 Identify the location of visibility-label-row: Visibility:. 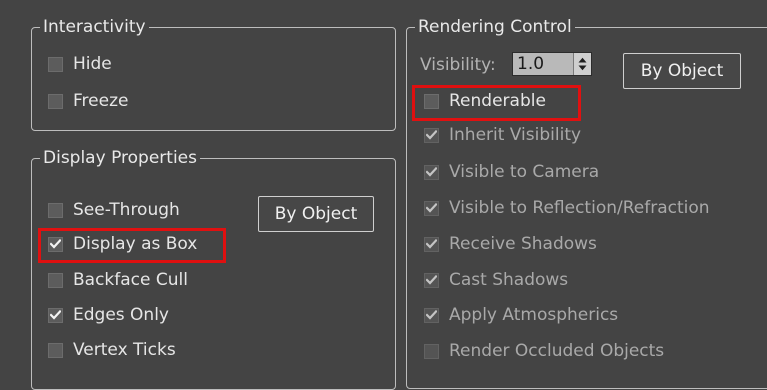
(458, 65).